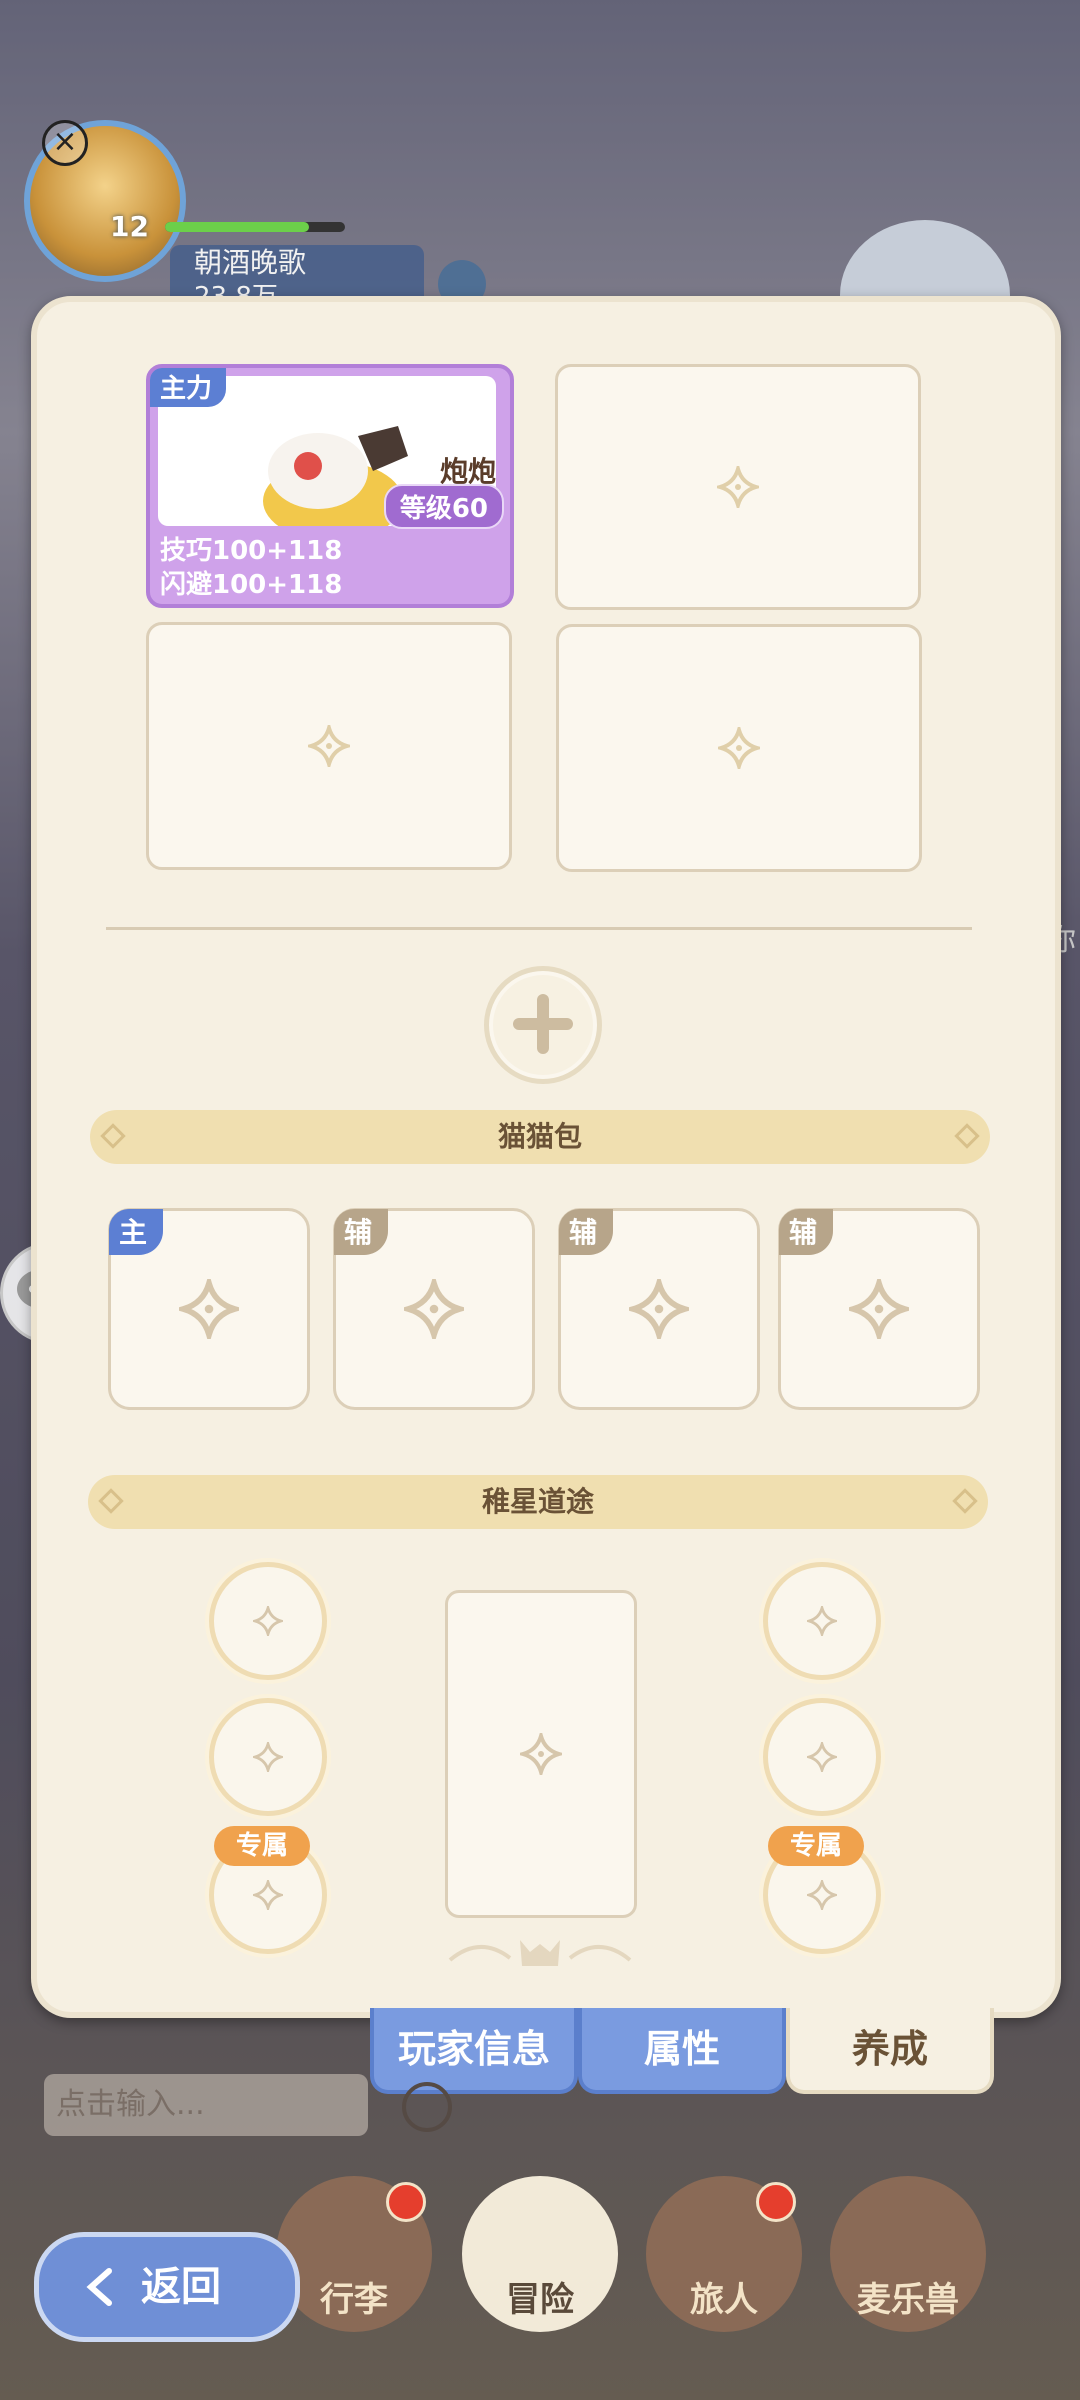  I want to click on exclusive-badge-left: 专属, so click(262, 1846).